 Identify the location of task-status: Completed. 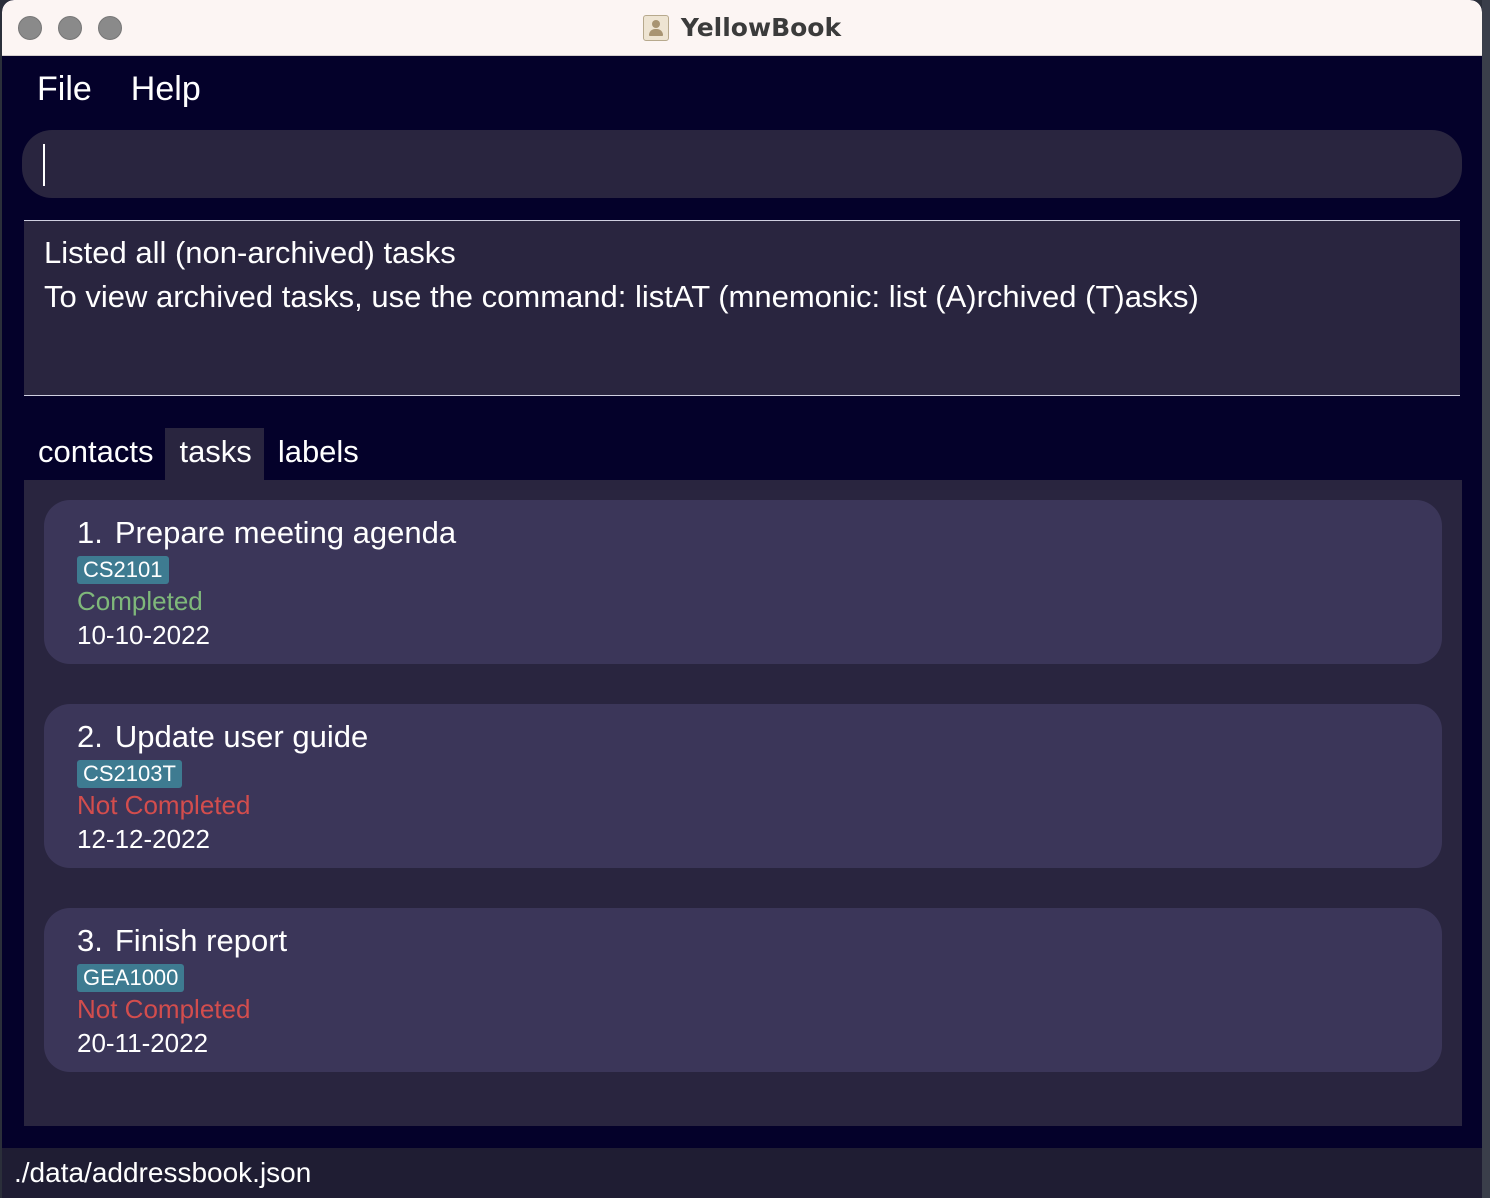
(140, 601).